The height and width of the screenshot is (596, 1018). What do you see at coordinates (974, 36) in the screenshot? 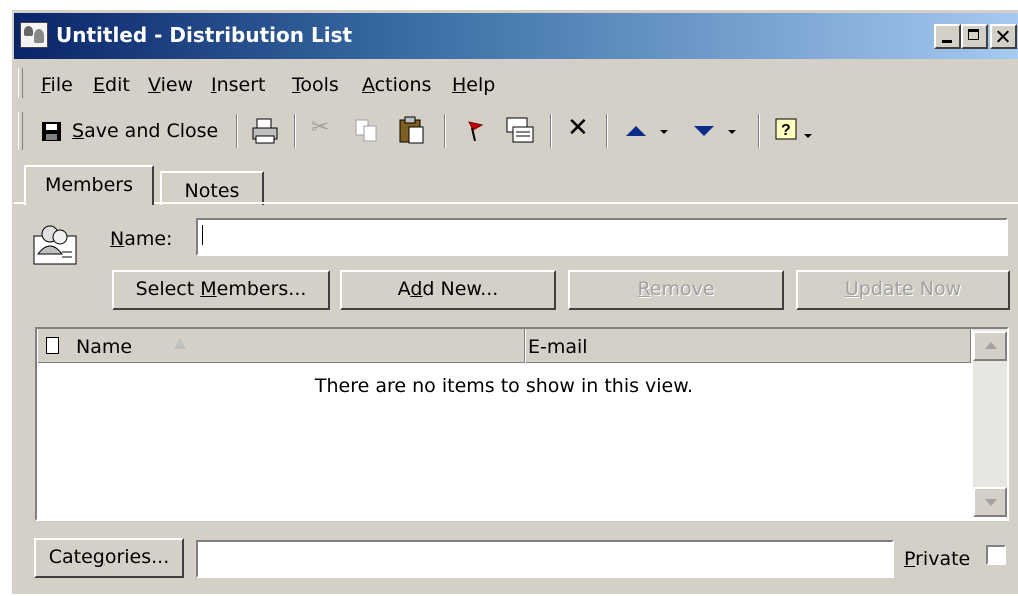
I see `maximize-button` at bounding box center [974, 36].